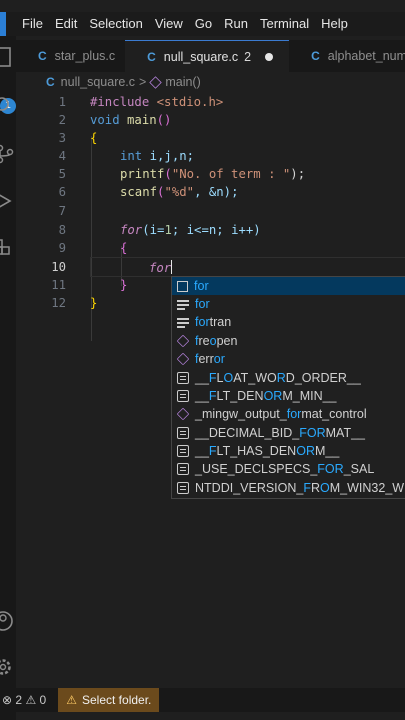  Describe the element at coordinates (66, 24) in the screenshot. I see `menu-edit: Edit` at that location.